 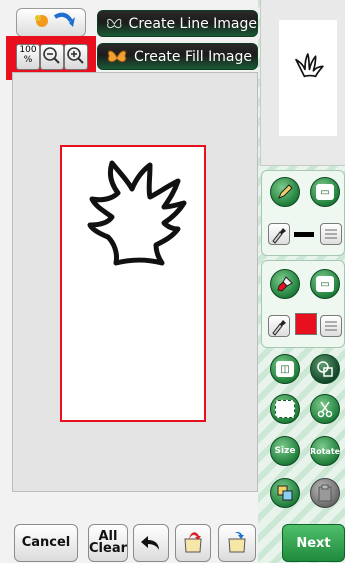 I want to click on line-pen-button, so click(x=285, y=192).